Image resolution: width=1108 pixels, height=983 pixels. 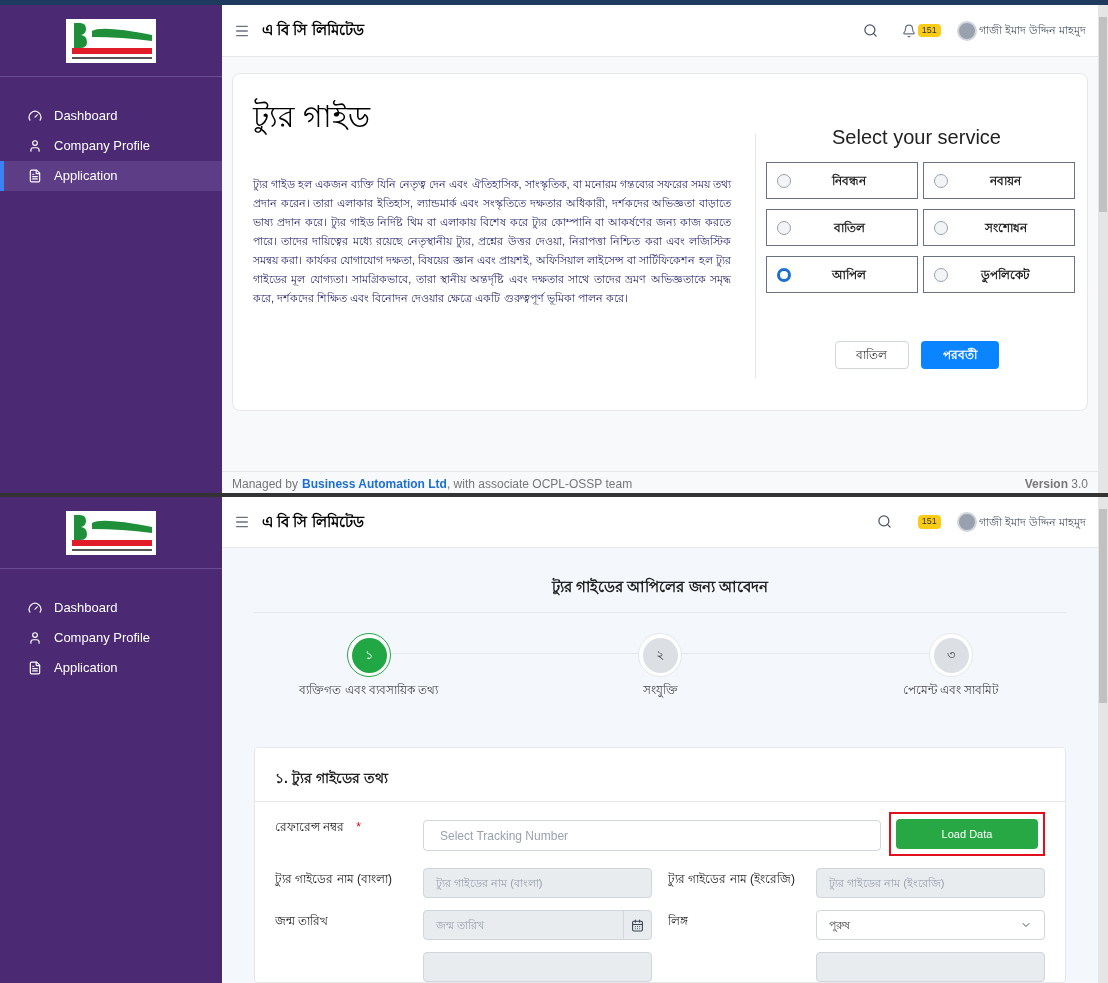 I want to click on field-label: রেফারেন্স নম্বর, so click(x=310, y=827).